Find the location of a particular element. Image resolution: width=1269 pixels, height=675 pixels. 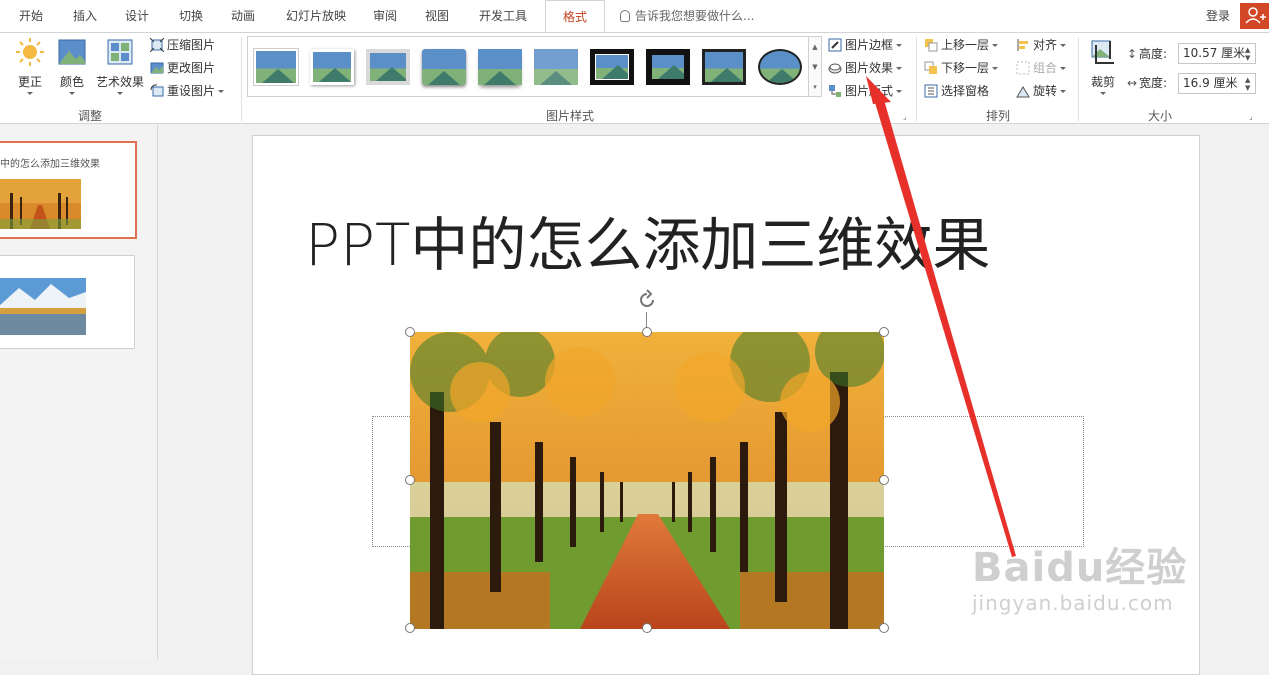

baidu-watermark: Baidu经验 jingyan.baidu.com is located at coordinates (1079, 580).